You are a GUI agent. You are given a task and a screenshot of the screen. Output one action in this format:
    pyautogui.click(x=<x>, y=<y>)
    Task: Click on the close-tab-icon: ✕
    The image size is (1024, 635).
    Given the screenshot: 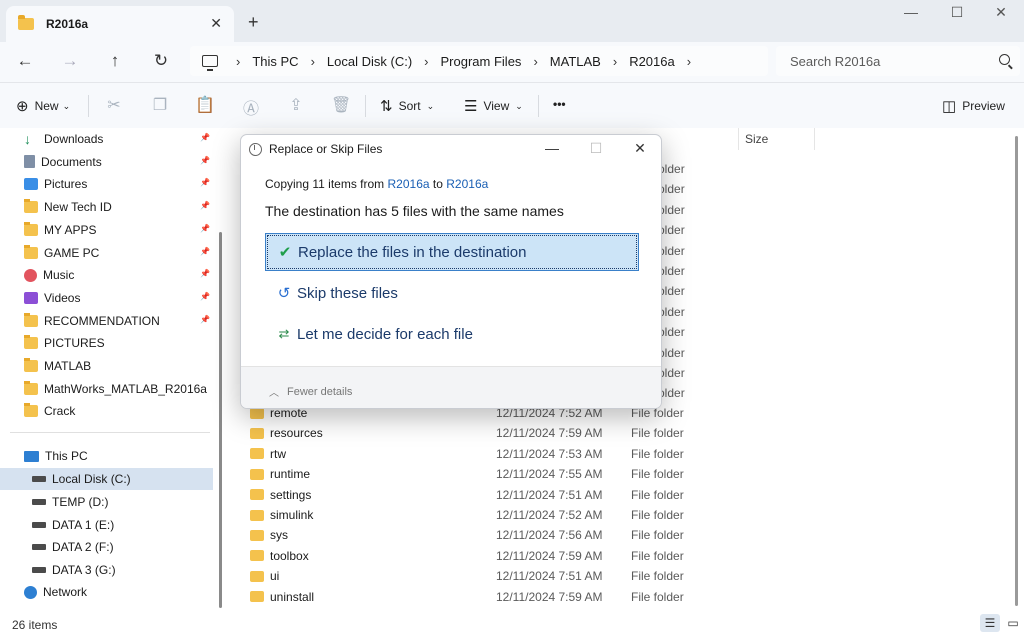 What is the action you would take?
    pyautogui.click(x=216, y=23)
    